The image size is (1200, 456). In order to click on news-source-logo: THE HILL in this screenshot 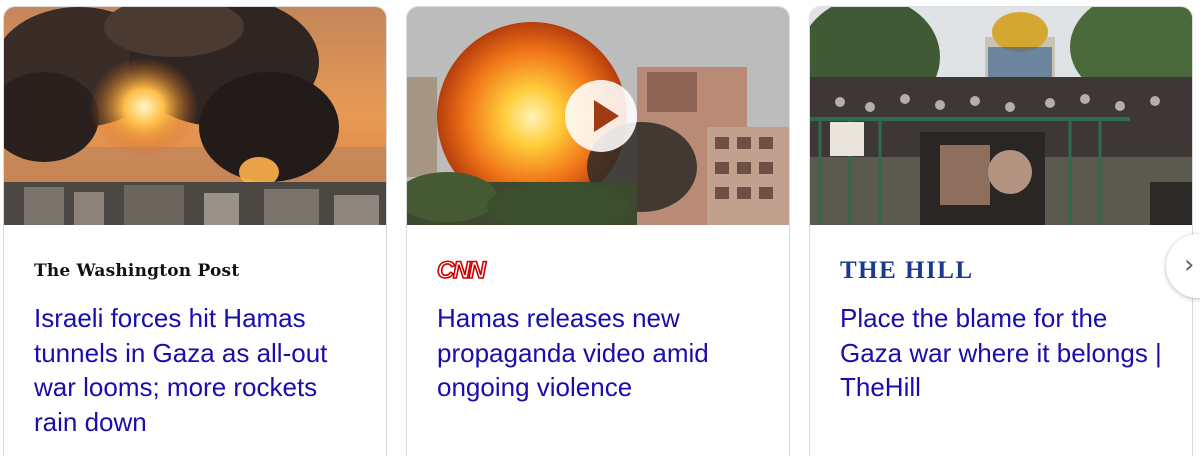, I will do `click(907, 271)`.